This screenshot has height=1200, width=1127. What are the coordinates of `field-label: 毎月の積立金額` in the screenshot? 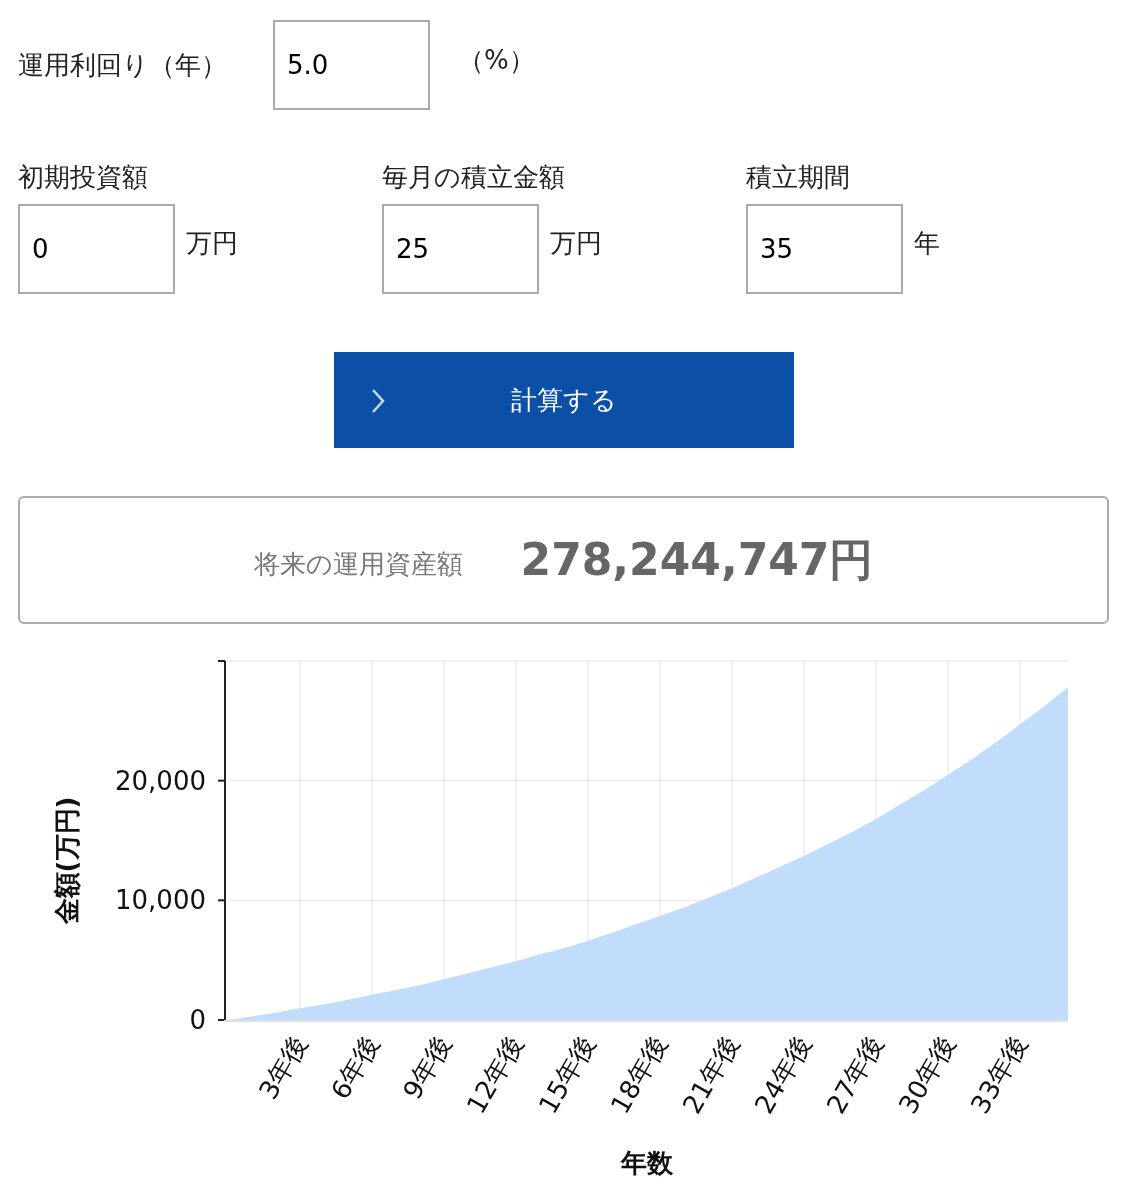 It's located at (474, 177).